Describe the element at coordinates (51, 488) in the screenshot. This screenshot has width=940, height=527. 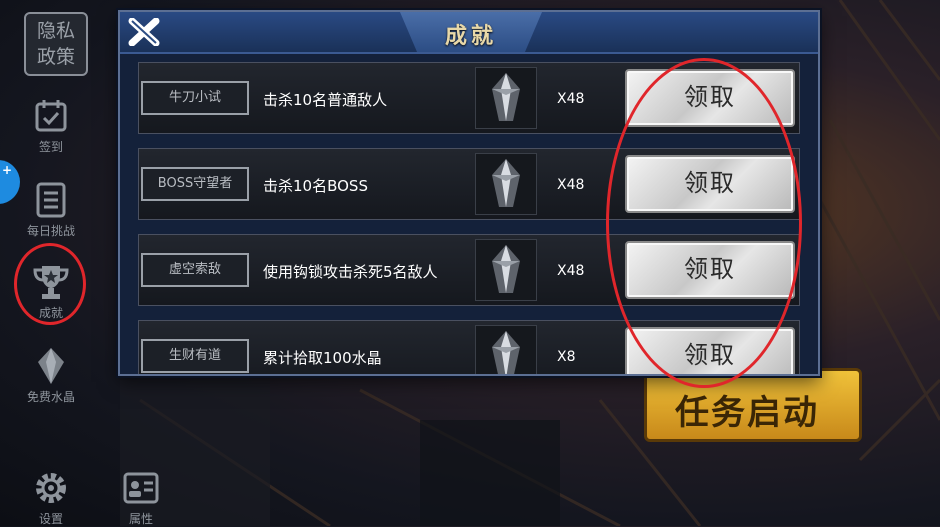
I see `gear-icon` at that location.